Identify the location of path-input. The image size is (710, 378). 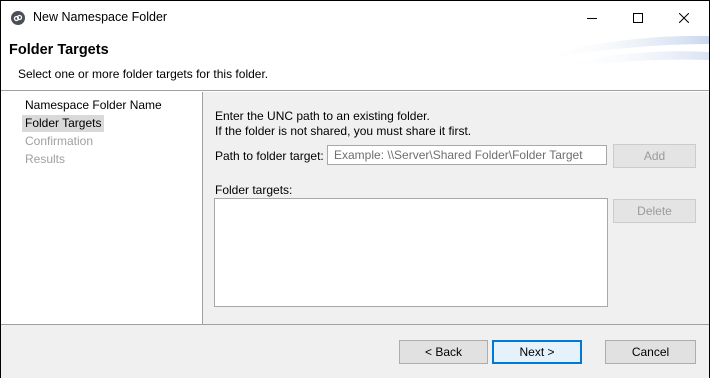
(467, 155).